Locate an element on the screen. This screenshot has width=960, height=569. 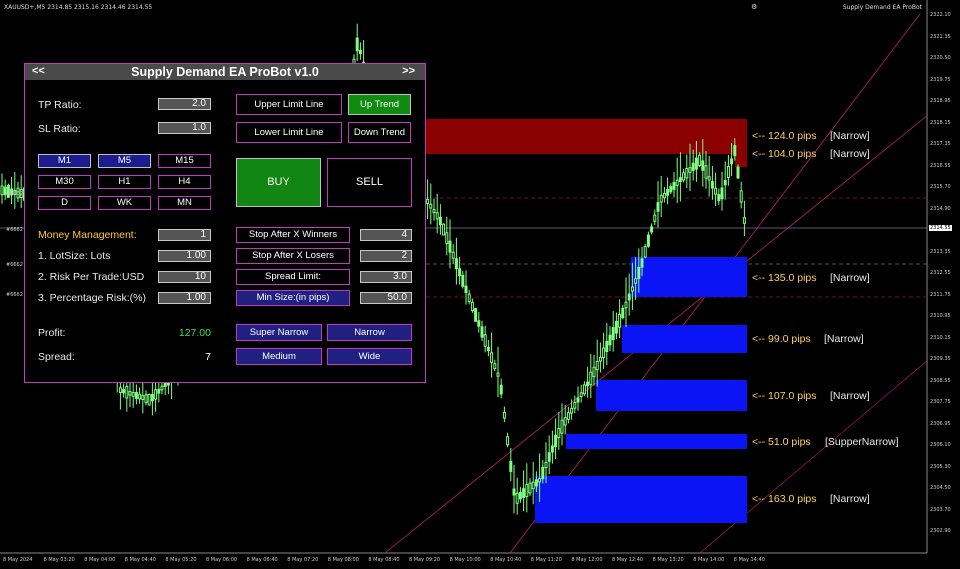
min-size-input: 50.0 is located at coordinates (386, 298).